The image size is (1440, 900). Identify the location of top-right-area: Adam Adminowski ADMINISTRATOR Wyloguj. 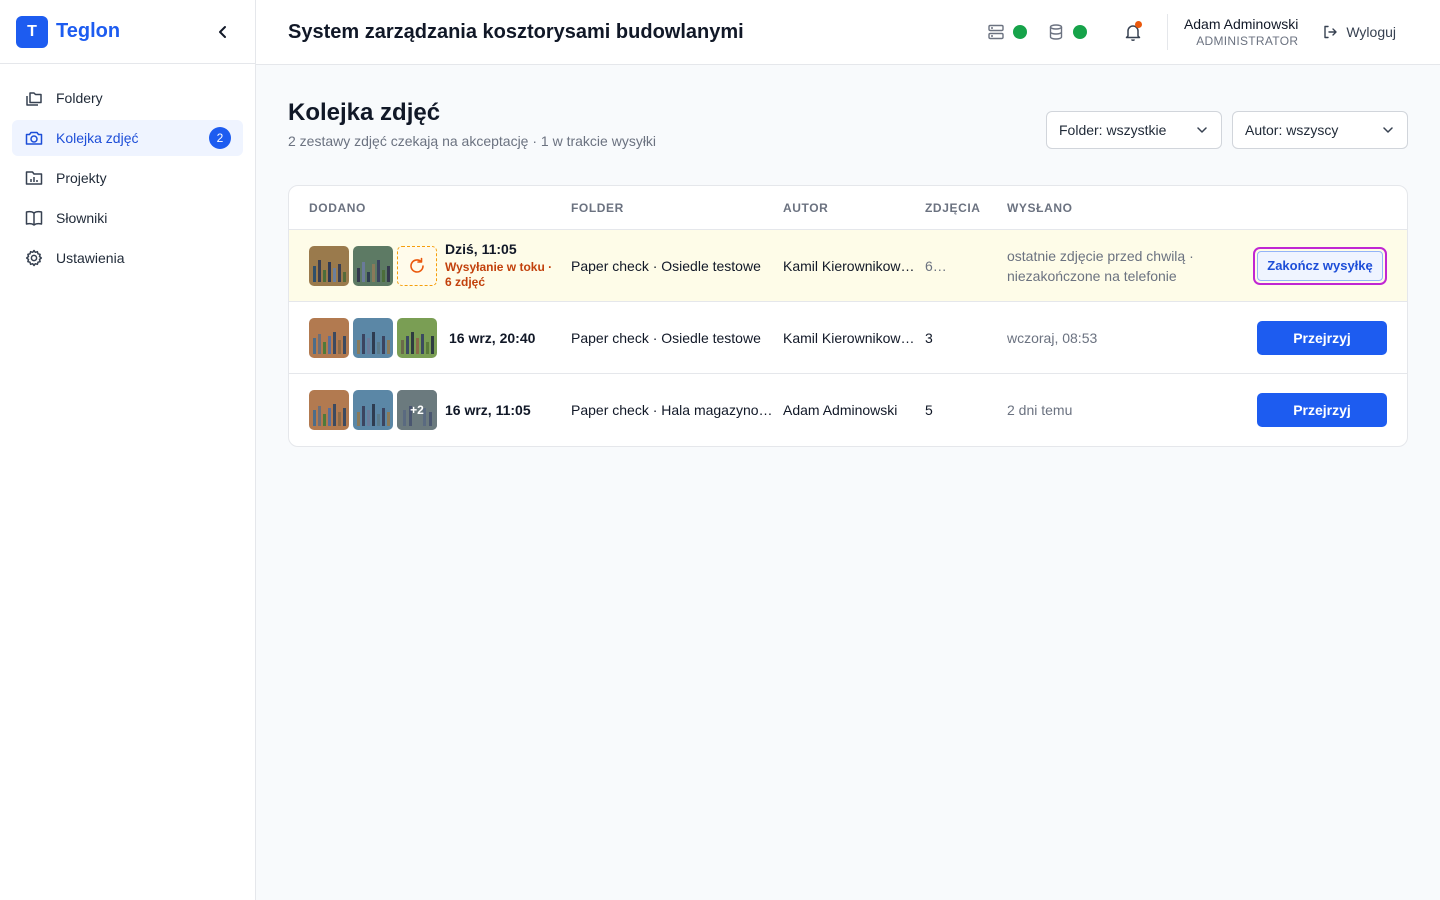
(1197, 32).